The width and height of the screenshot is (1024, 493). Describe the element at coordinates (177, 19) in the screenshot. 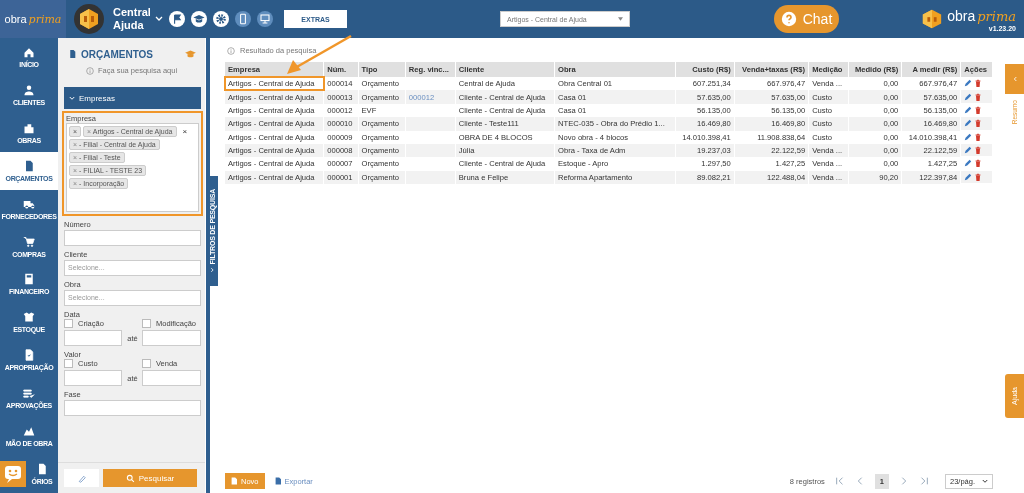

I see `flag-icon` at that location.